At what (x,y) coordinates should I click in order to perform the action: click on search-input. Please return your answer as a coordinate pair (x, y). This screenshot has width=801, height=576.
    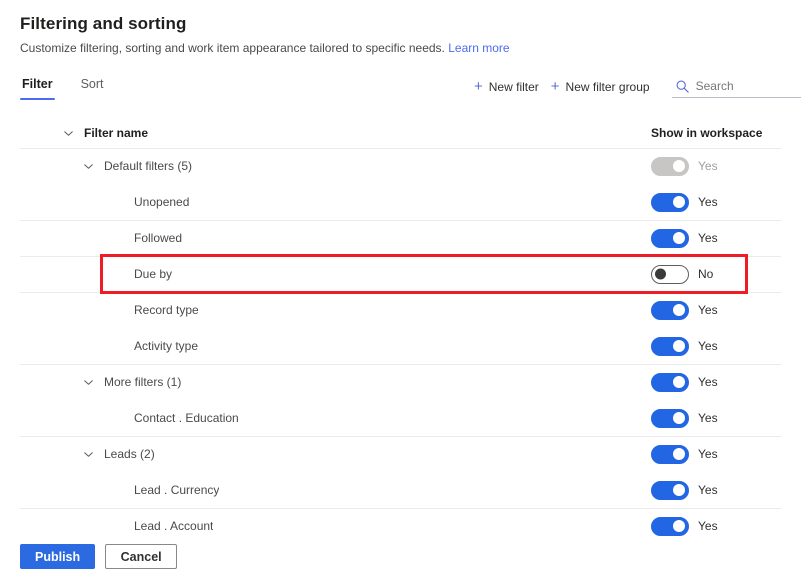
    Looking at the image, I should click on (748, 86).